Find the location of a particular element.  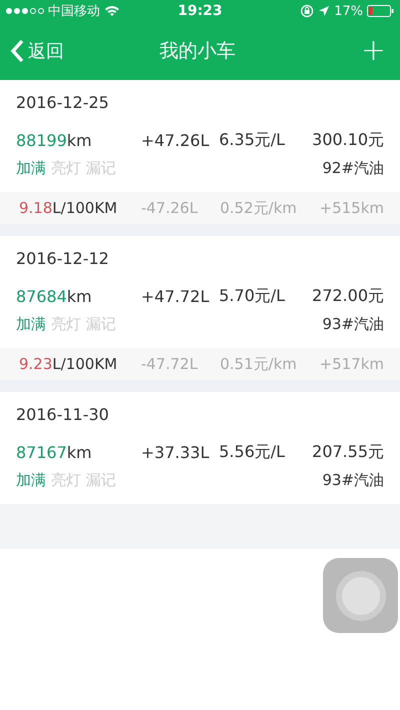

record-date: 2016-11-30 is located at coordinates (63, 415).